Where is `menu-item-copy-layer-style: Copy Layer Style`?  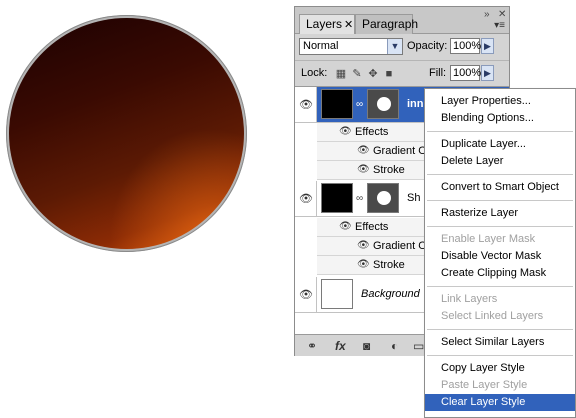
menu-item-copy-layer-style: Copy Layer Style is located at coordinates (500, 368).